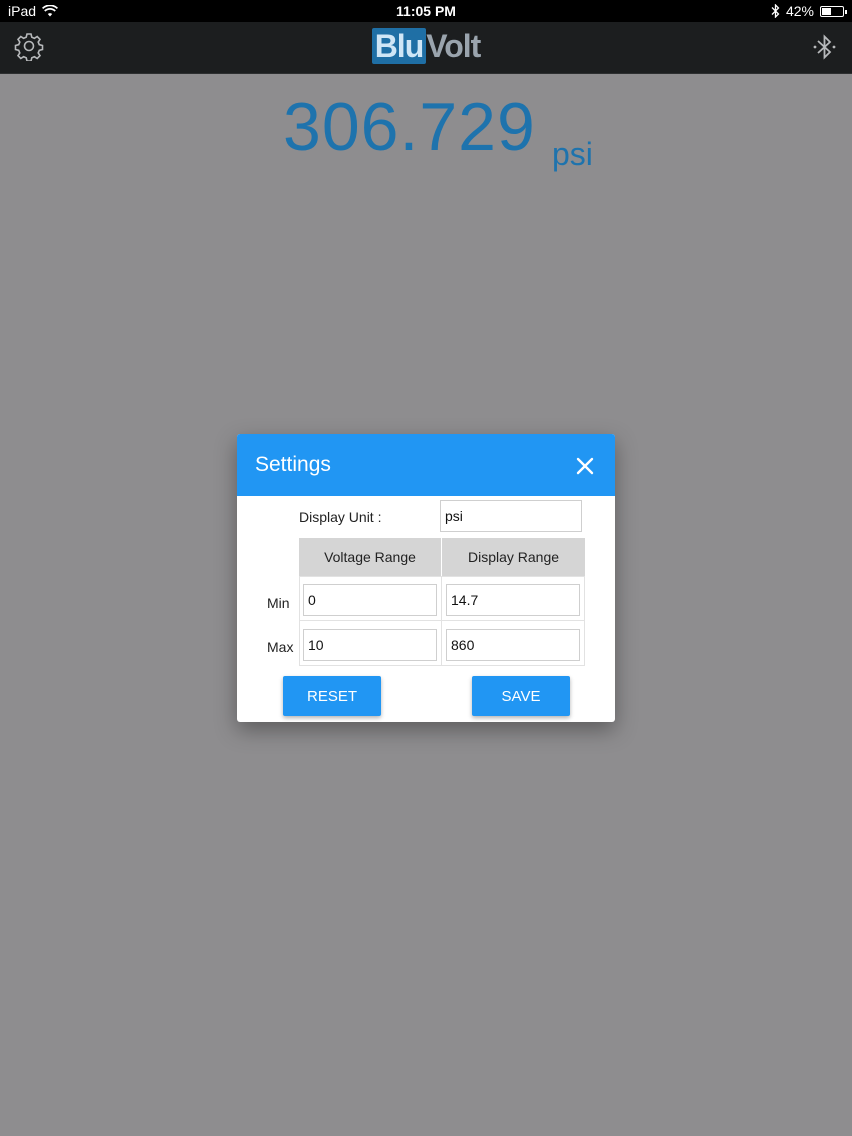 Image resolution: width=852 pixels, height=1136 pixels. I want to click on bluetooth-button, so click(825, 47).